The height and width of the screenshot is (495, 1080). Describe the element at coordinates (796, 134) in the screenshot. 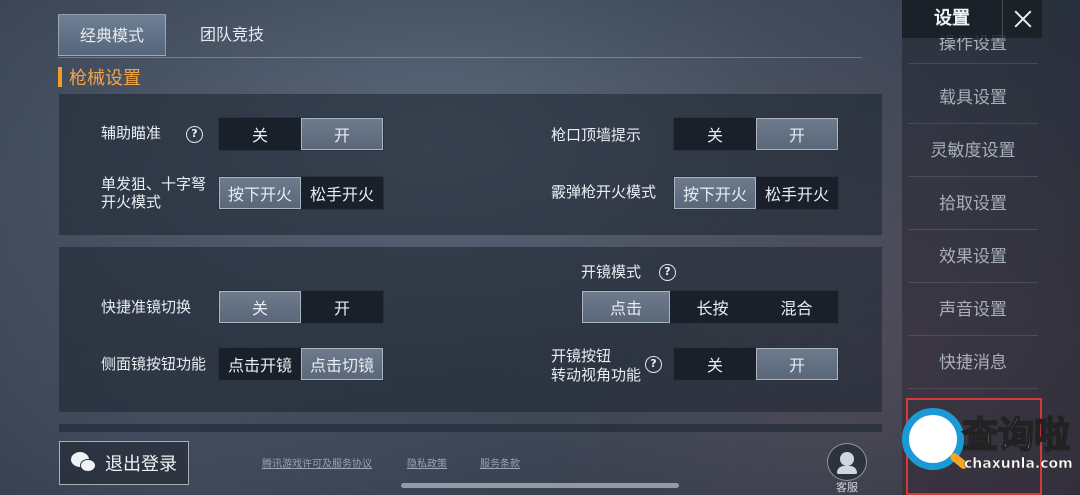

I see `muzzle-wall-on-option: 开` at that location.